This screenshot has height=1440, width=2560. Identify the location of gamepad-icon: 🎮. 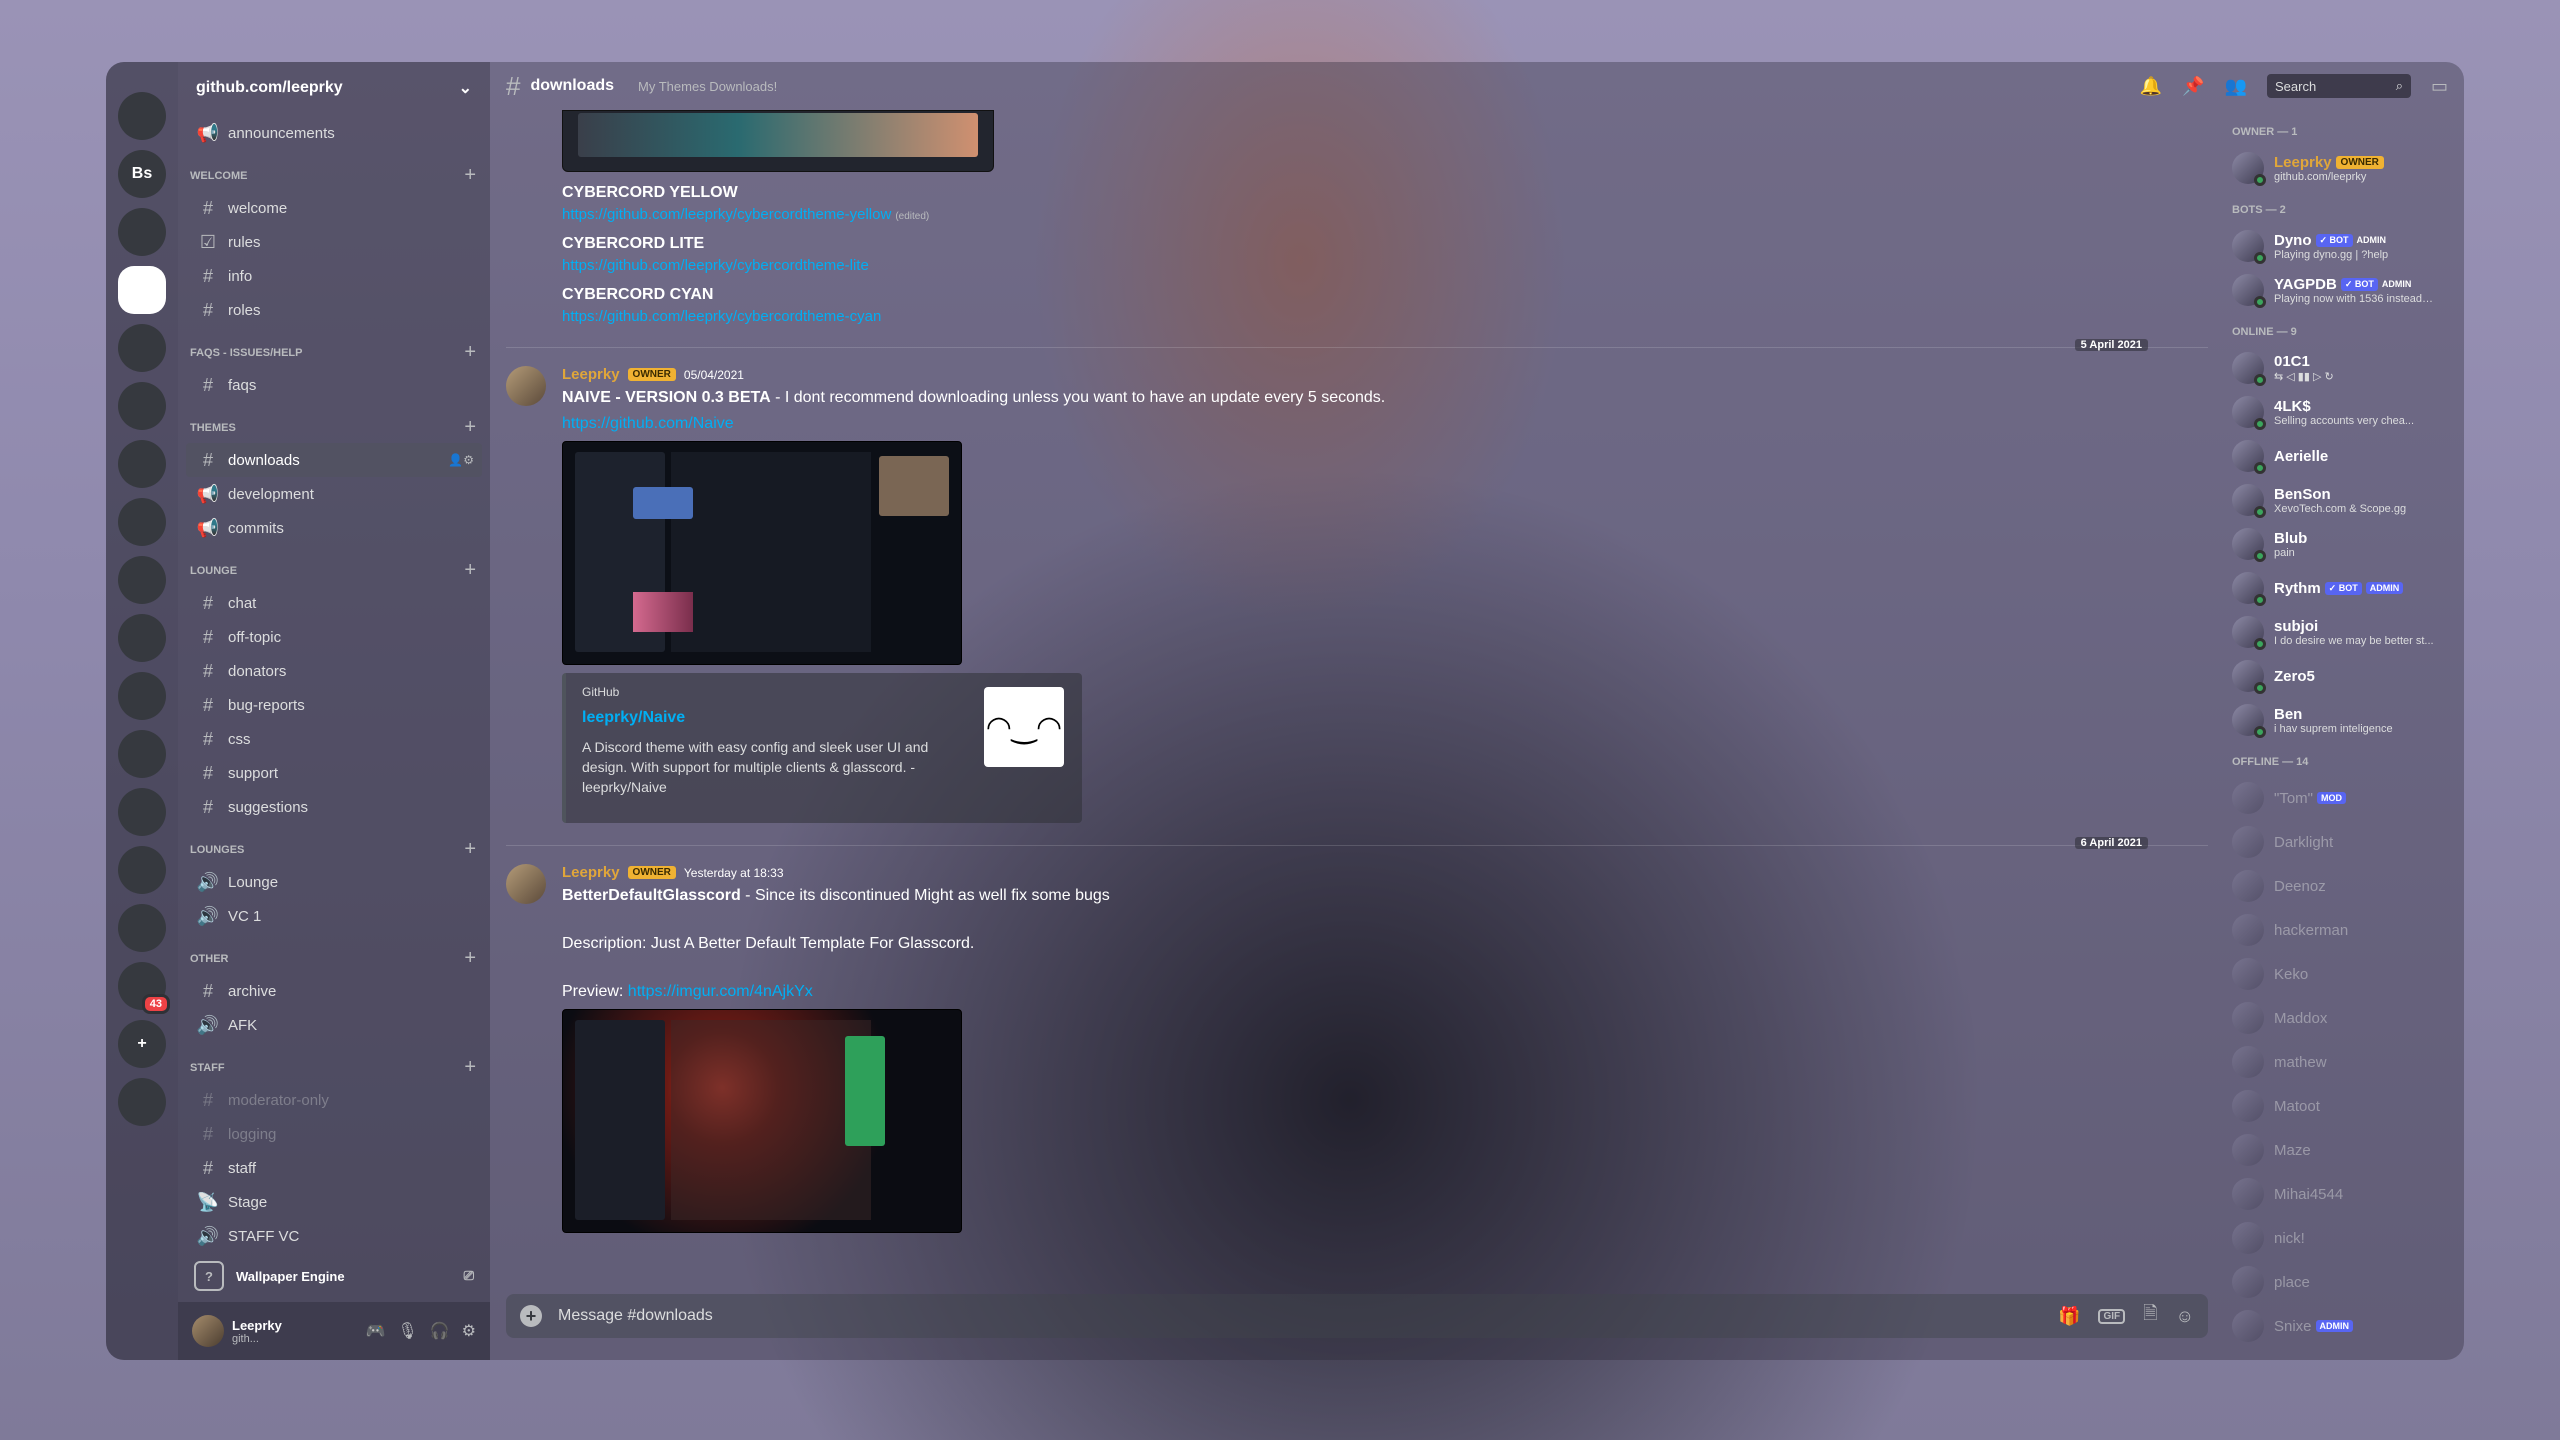
(376, 1331).